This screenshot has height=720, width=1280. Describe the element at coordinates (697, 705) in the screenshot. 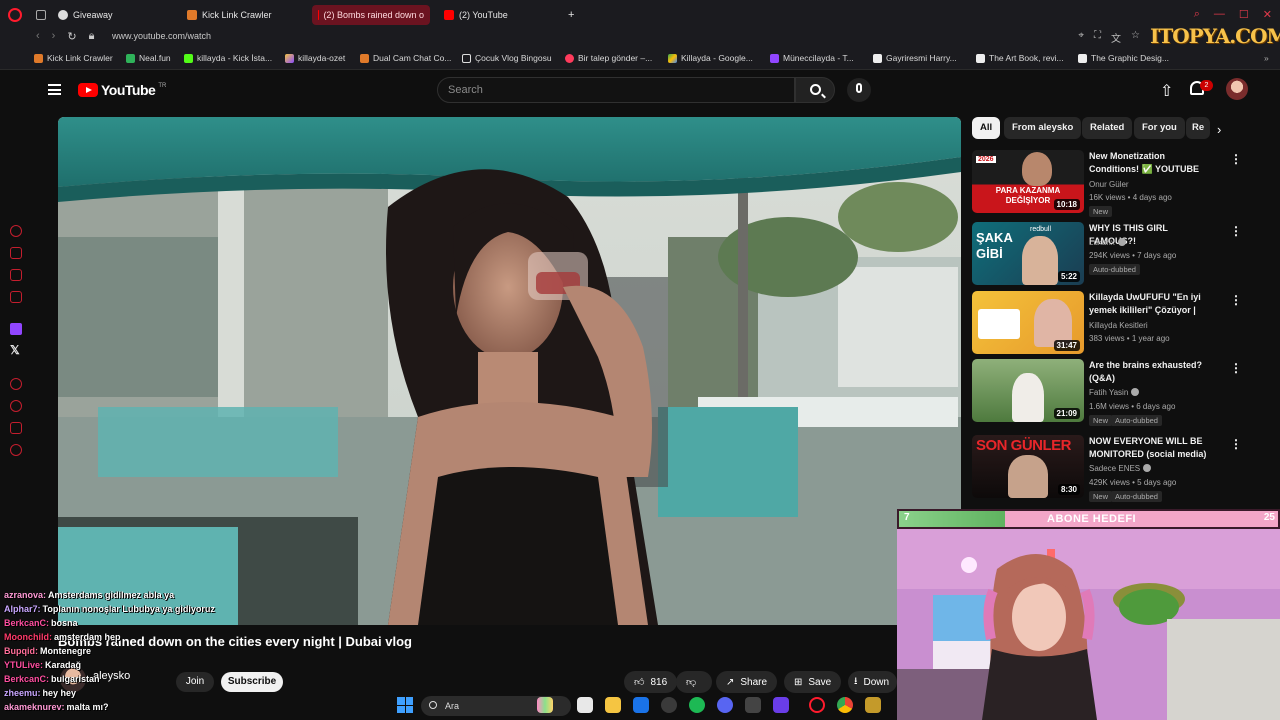

I see `spotify-icon` at that location.